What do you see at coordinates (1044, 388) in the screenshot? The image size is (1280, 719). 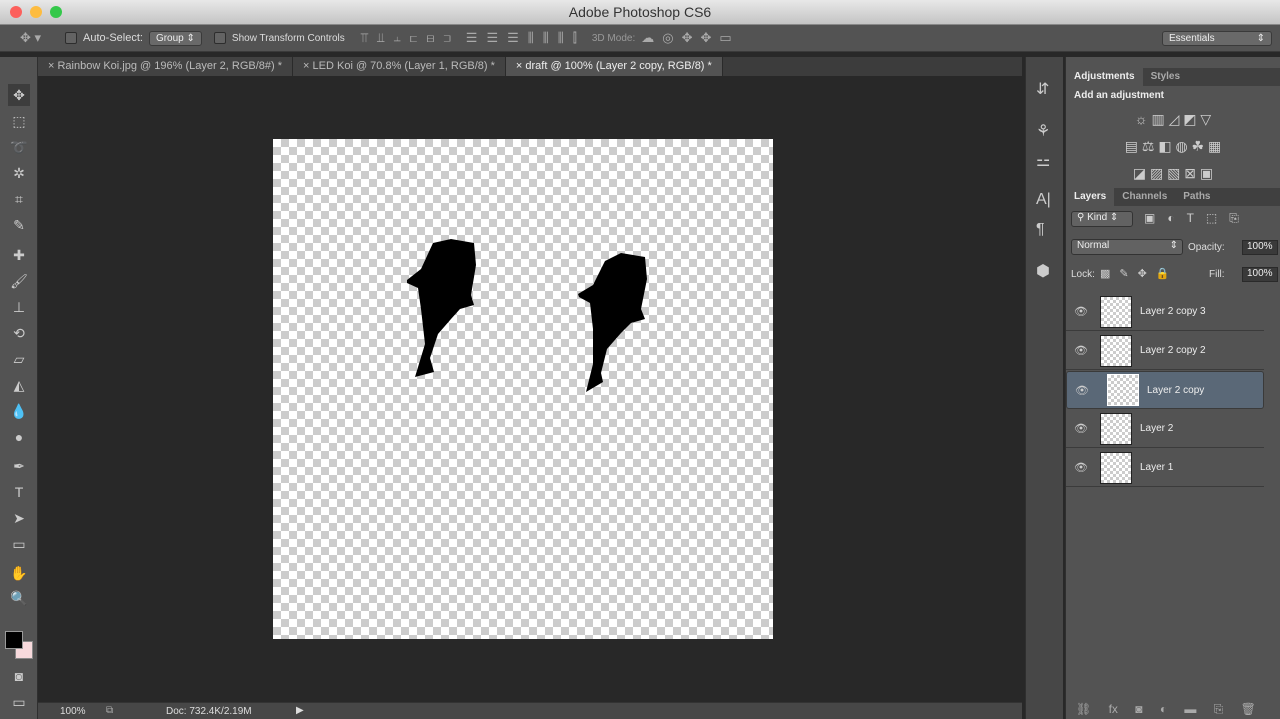 I see `panel-dock: ⇵ ⚘ ⚍ A| ¶ ⬢` at bounding box center [1044, 388].